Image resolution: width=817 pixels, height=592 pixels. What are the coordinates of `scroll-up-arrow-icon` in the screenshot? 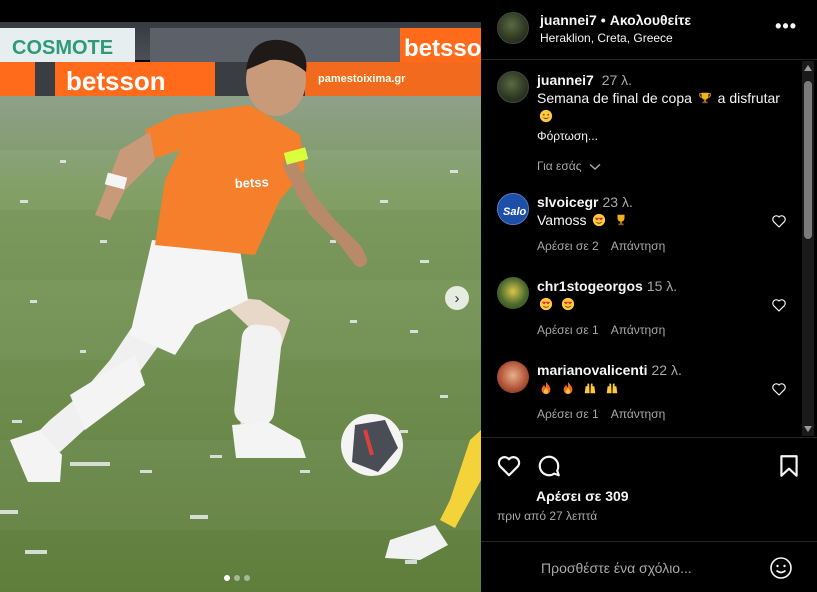 It's located at (808, 68).